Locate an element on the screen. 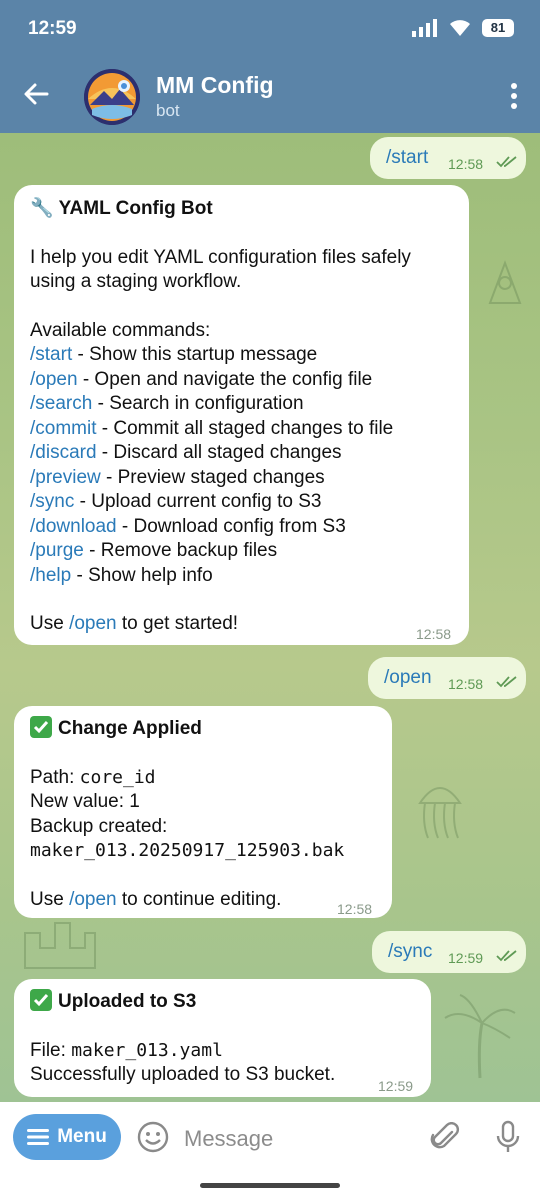  command-description: - Discard all staged changes is located at coordinates (219, 452).